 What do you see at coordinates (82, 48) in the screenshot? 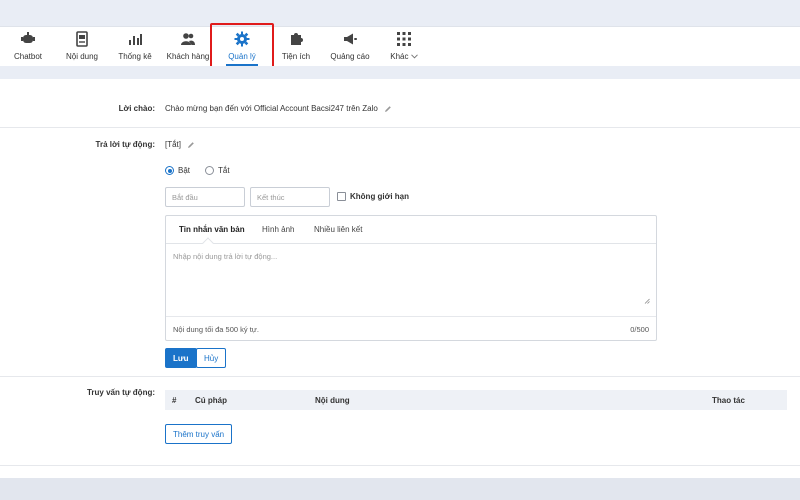
I see `nav-item-noi-dung: Nội dung` at bounding box center [82, 48].